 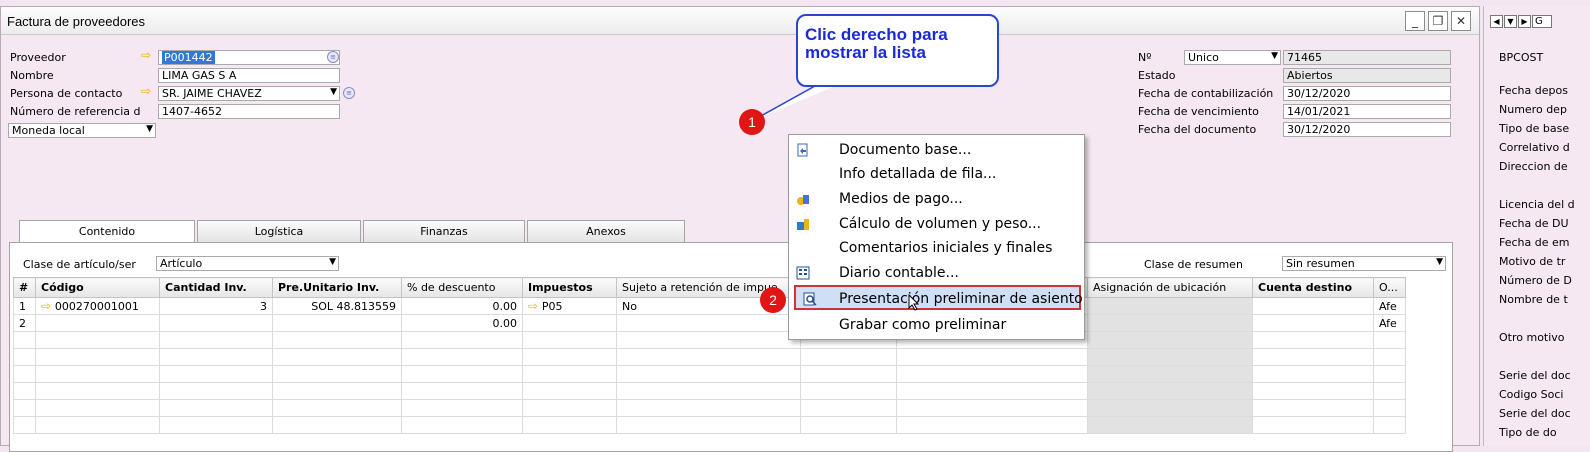 What do you see at coordinates (462, 287) in the screenshot?
I see `col-header-descuento: % de descuento` at bounding box center [462, 287].